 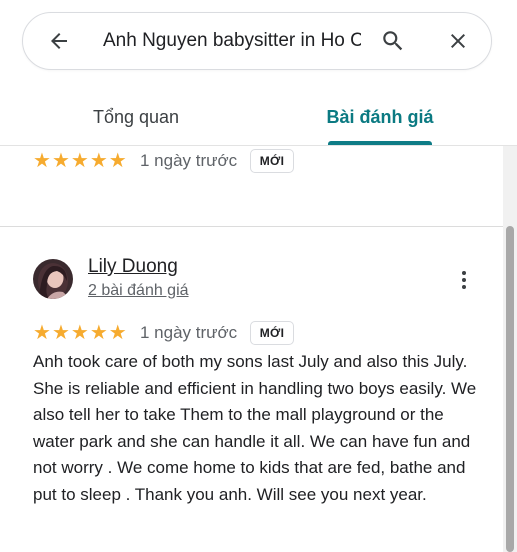 I want to click on close-icon, so click(x=458, y=41).